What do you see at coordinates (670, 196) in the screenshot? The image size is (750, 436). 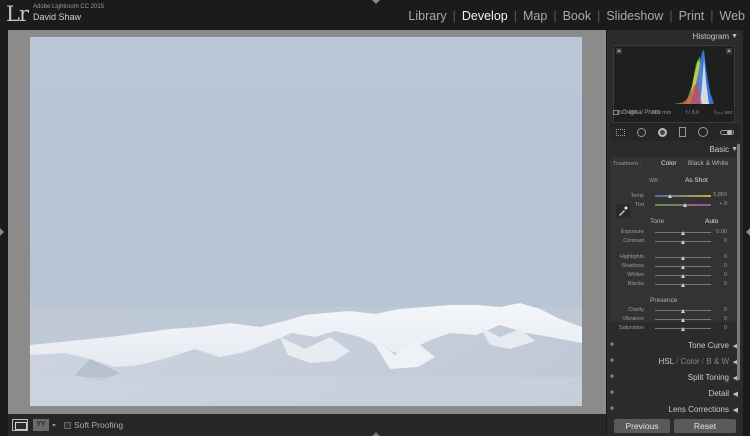 I see `temp-slider-thumb` at bounding box center [670, 196].